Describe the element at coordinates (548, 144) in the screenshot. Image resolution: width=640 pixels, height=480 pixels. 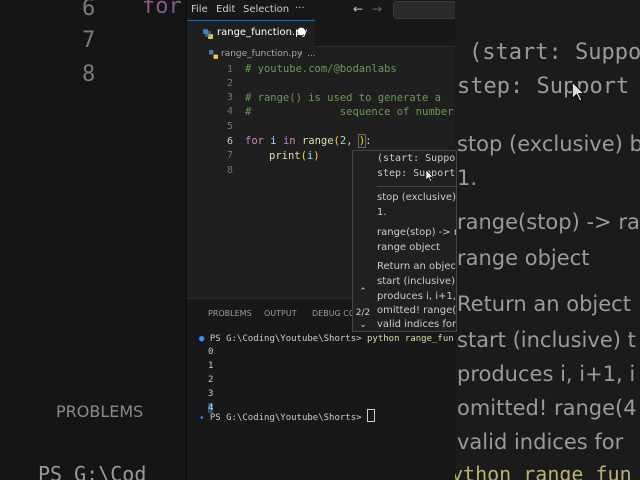
I see `bg-popup-line: stop (exclusive) b` at that location.